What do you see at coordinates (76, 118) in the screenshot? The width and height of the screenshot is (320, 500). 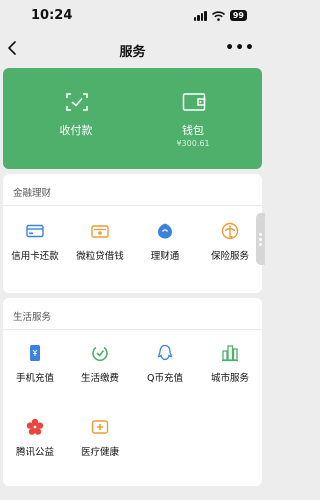 I see `pay-receive-button: 收付款` at bounding box center [76, 118].